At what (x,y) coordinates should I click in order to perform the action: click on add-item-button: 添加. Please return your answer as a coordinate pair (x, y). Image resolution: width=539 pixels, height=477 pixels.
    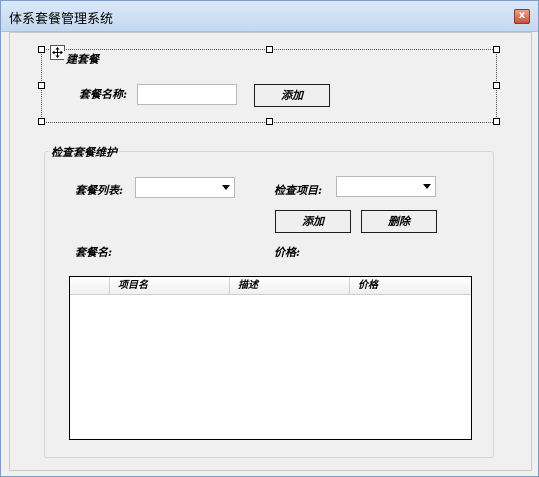
    Looking at the image, I should click on (313, 221).